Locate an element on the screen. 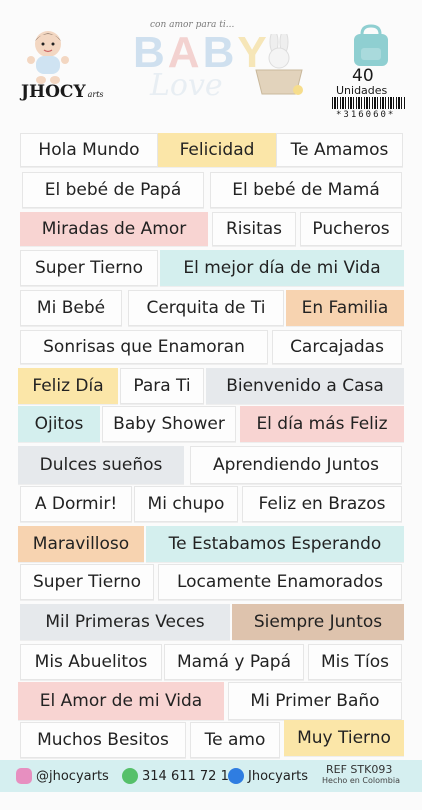 Image resolution: width=422 pixels, height=810 pixels. sticker: A Dormir! is located at coordinates (76, 504).